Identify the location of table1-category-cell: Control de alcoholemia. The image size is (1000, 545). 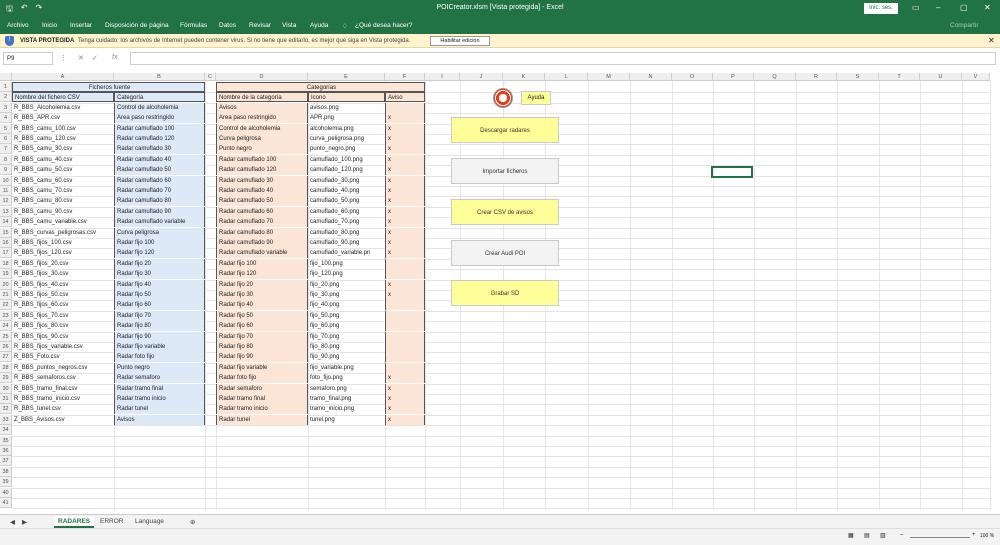
(159, 107).